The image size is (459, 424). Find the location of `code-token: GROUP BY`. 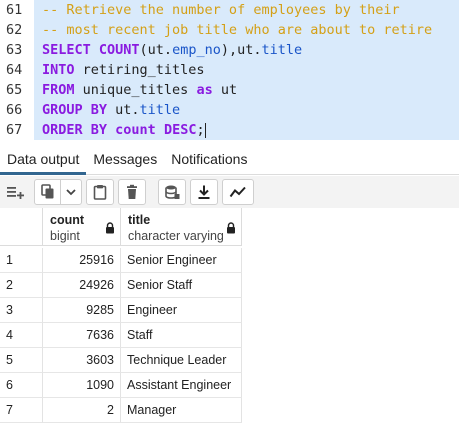

code-token: GROUP BY is located at coordinates (75, 110).